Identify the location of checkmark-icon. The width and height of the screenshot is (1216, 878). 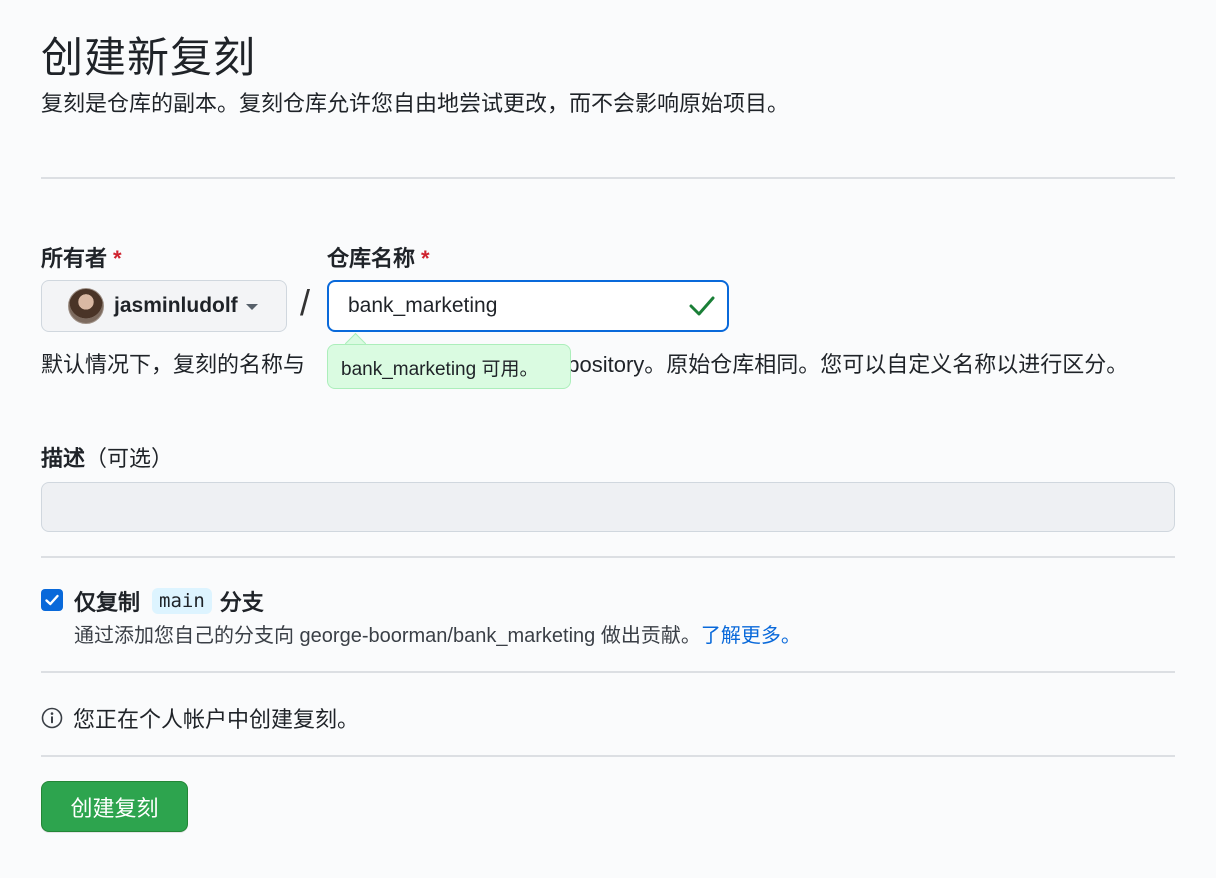
(52, 600).